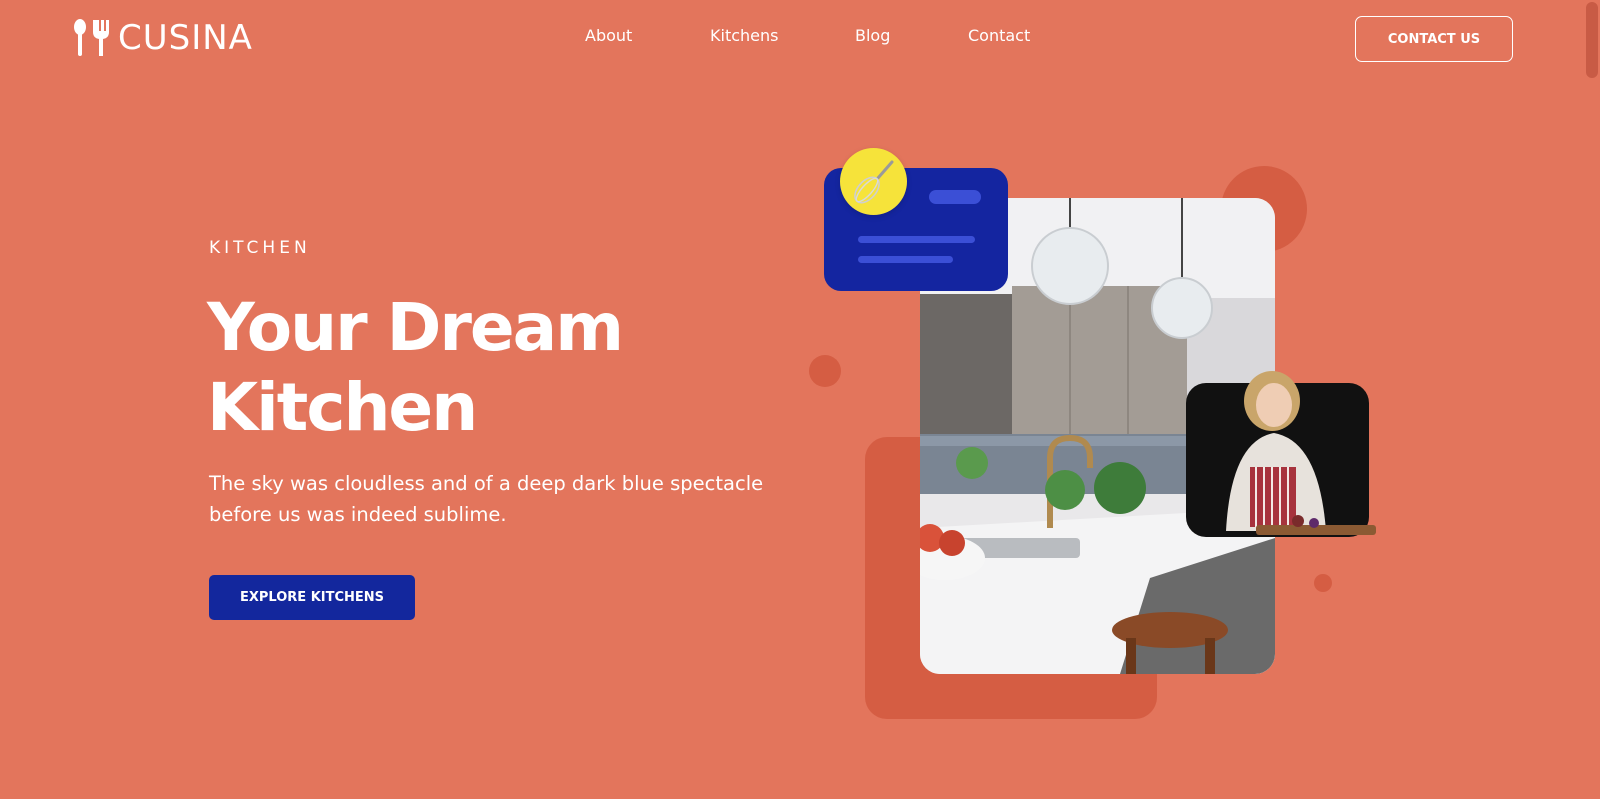 This screenshot has height=799, width=1600. Describe the element at coordinates (1434, 39) in the screenshot. I see `contact-us-button: CONTACT US` at that location.